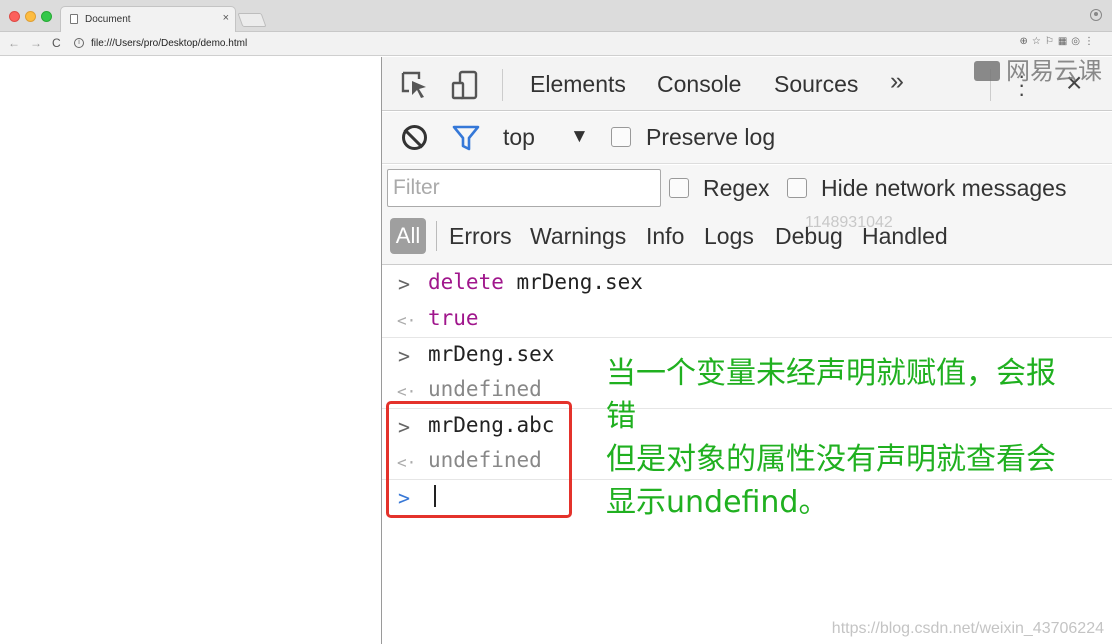 The width and height of the screenshot is (1112, 644). Describe the element at coordinates (108, 19) in the screenshot. I see `tab-title: Document` at that location.